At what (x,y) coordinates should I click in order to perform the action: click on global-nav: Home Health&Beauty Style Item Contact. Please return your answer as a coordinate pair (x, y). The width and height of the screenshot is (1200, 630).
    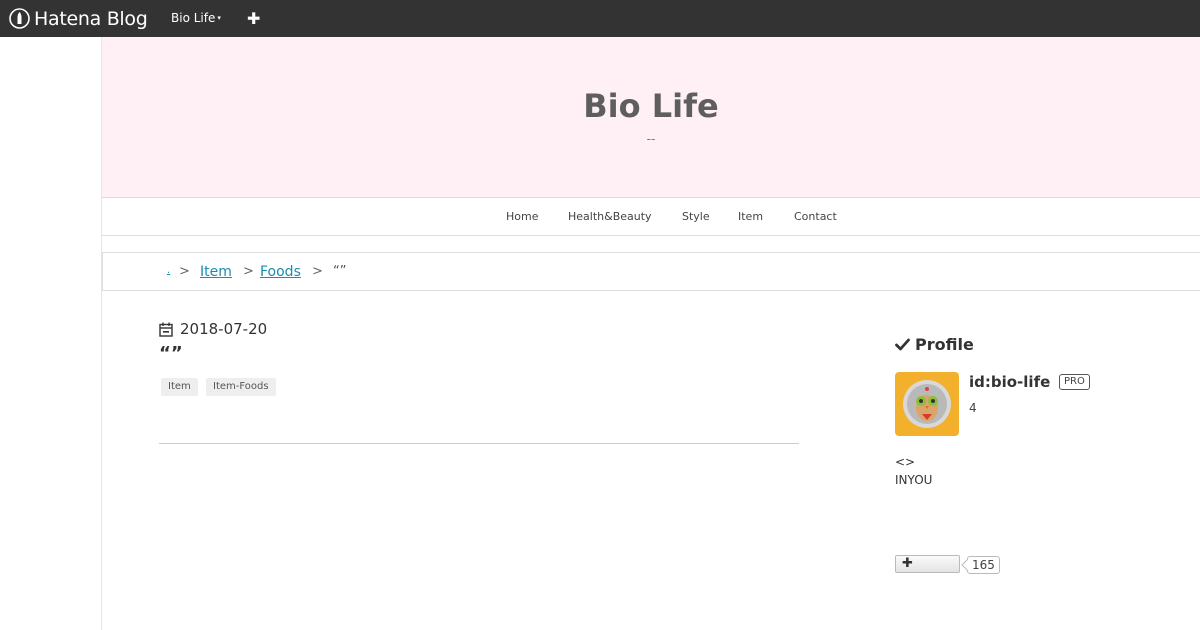
    Looking at the image, I should click on (651, 216).